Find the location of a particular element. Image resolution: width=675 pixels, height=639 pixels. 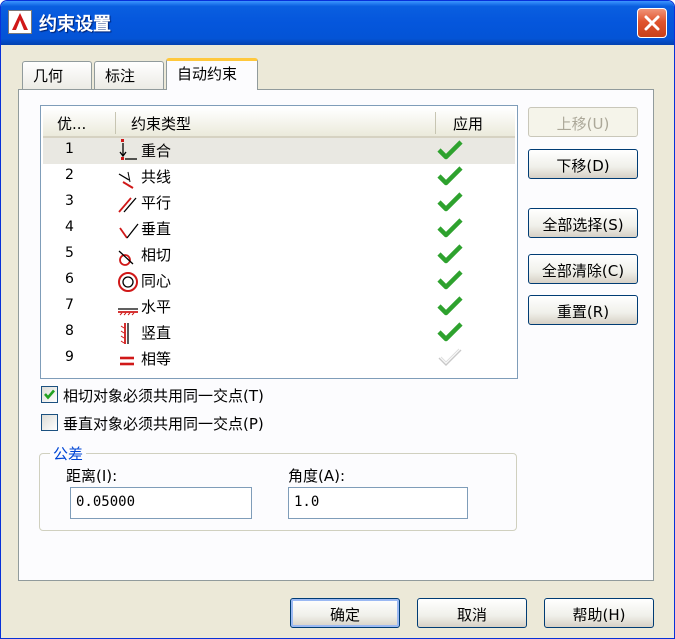

tab-dimensional: 标注 is located at coordinates (129, 75).